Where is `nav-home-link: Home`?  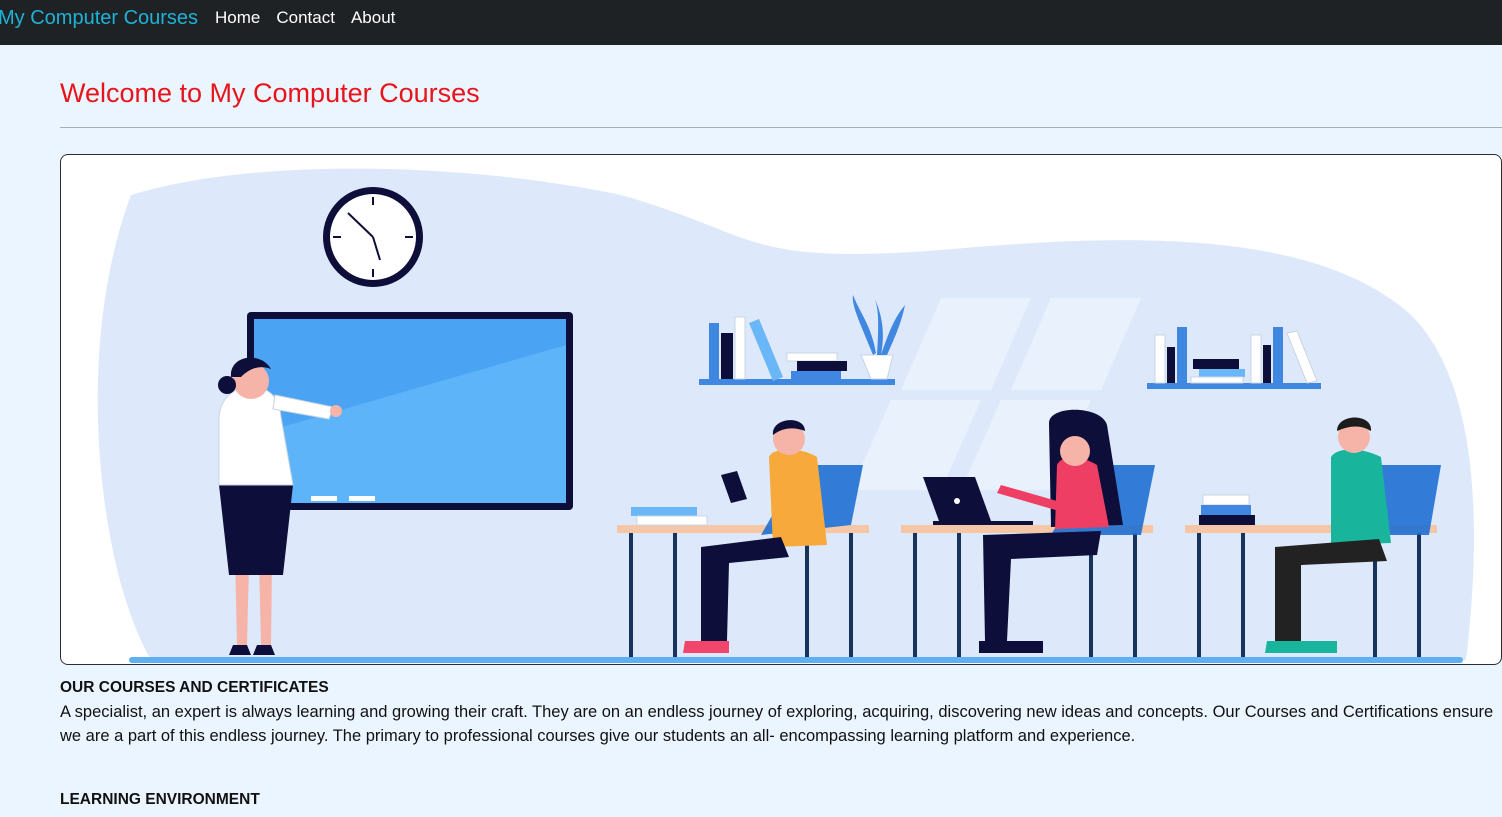
nav-home-link: Home is located at coordinates (237, 18).